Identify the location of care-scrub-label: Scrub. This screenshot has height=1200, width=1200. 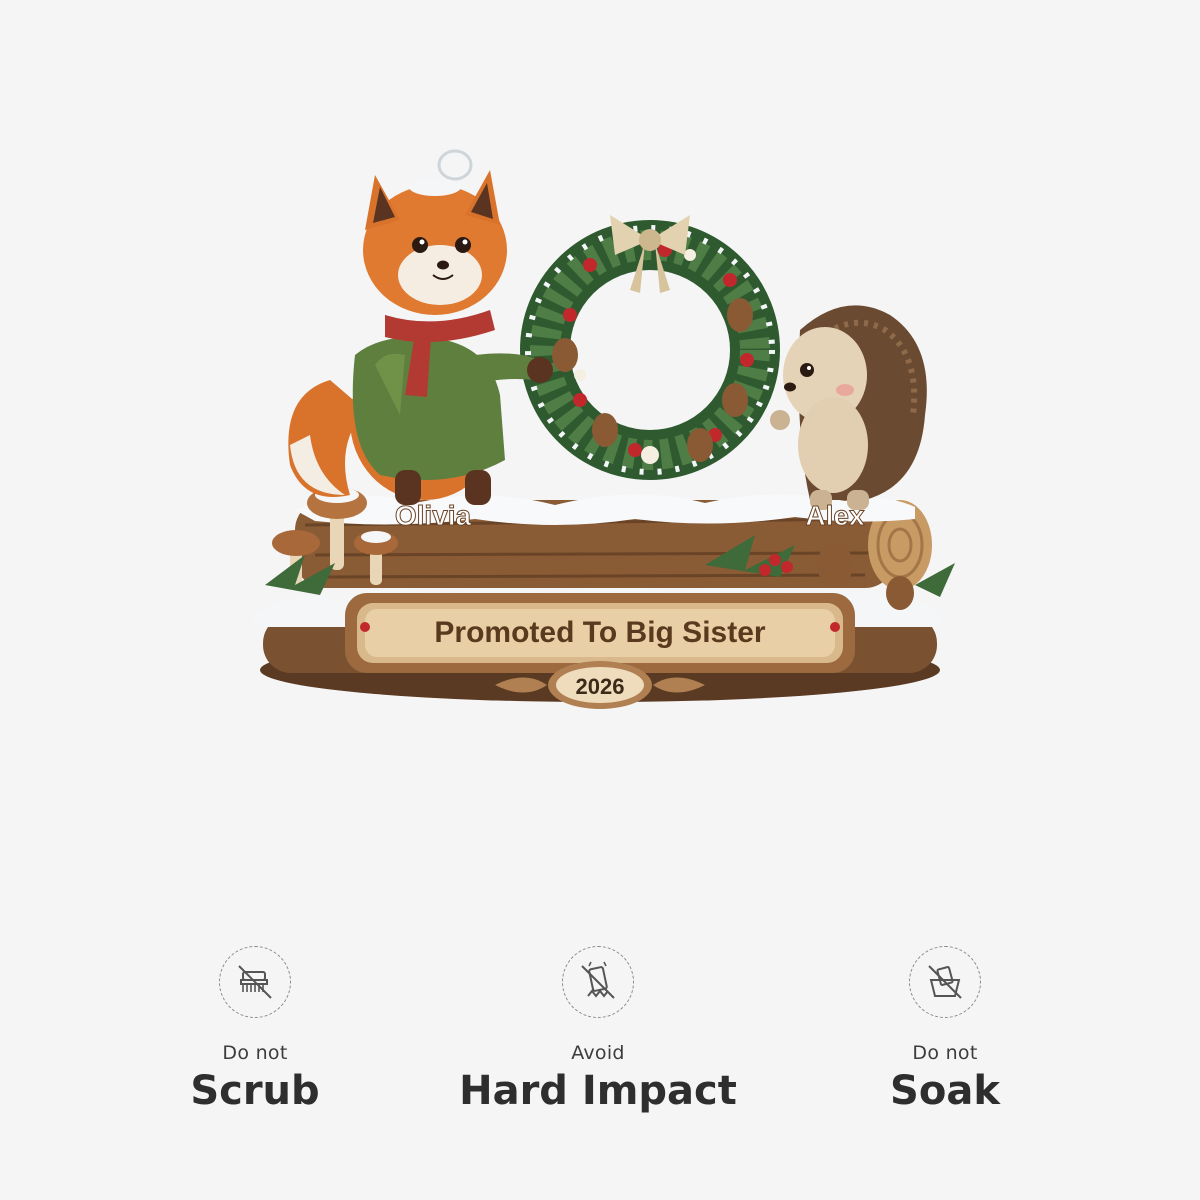
(255, 1091).